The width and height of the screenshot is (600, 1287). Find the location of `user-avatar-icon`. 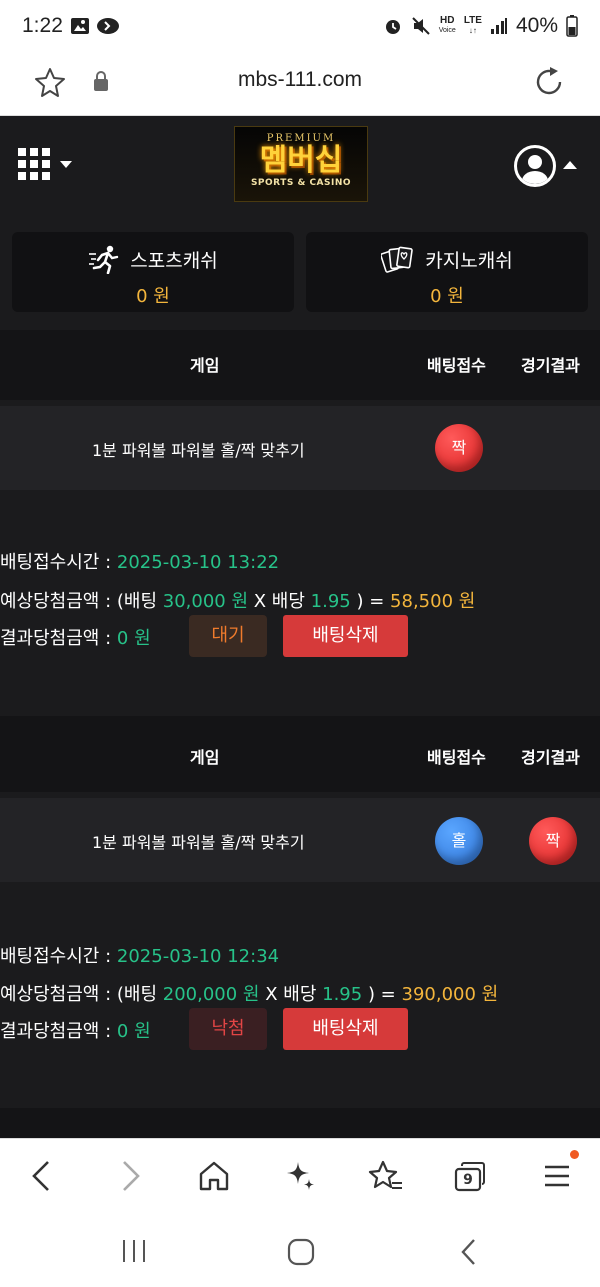

user-avatar-icon is located at coordinates (535, 166).